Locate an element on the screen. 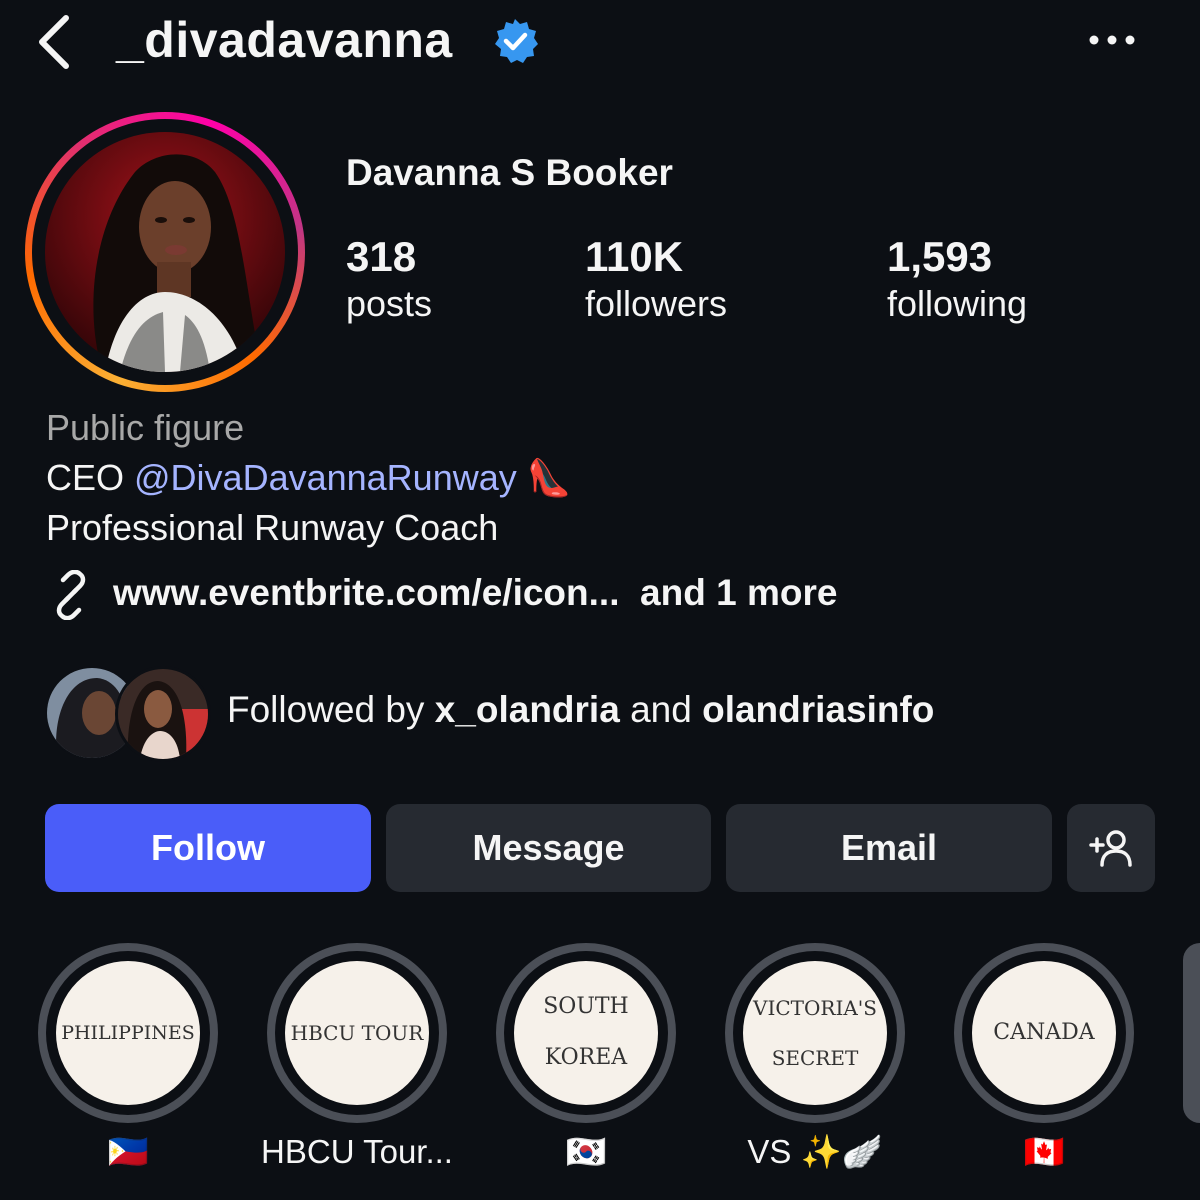 This screenshot has height=1200, width=1200. highlight-cover: SOUTH KOREA is located at coordinates (586, 1033).